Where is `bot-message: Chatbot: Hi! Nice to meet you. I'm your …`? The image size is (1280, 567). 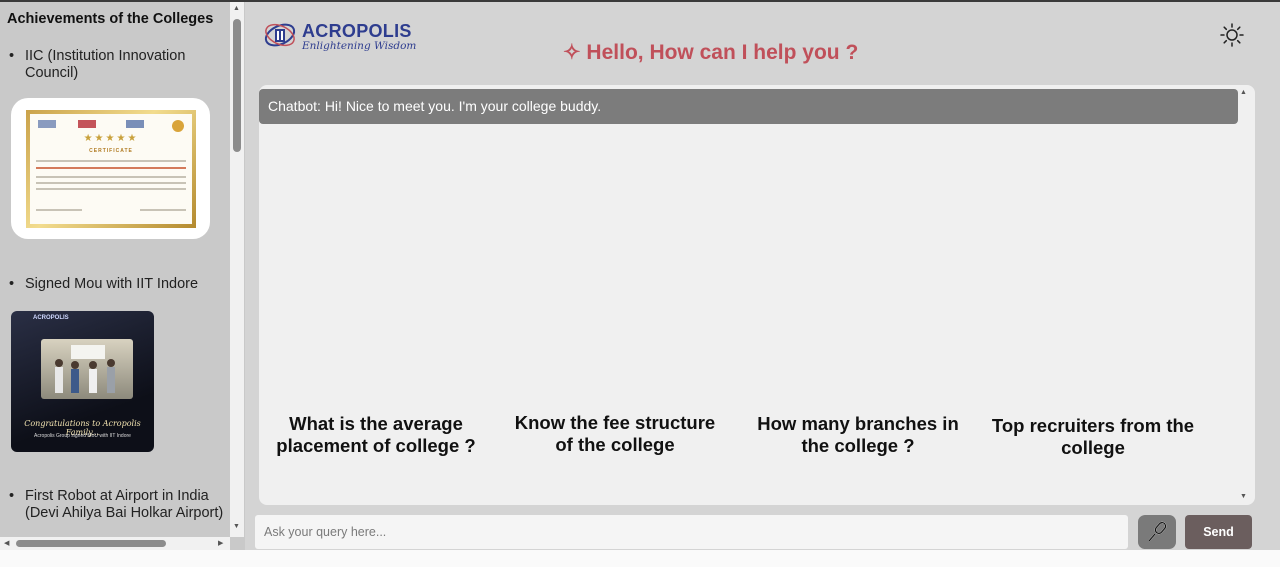
bot-message: Chatbot: Hi! Nice to meet you. I'm your … is located at coordinates (748, 106).